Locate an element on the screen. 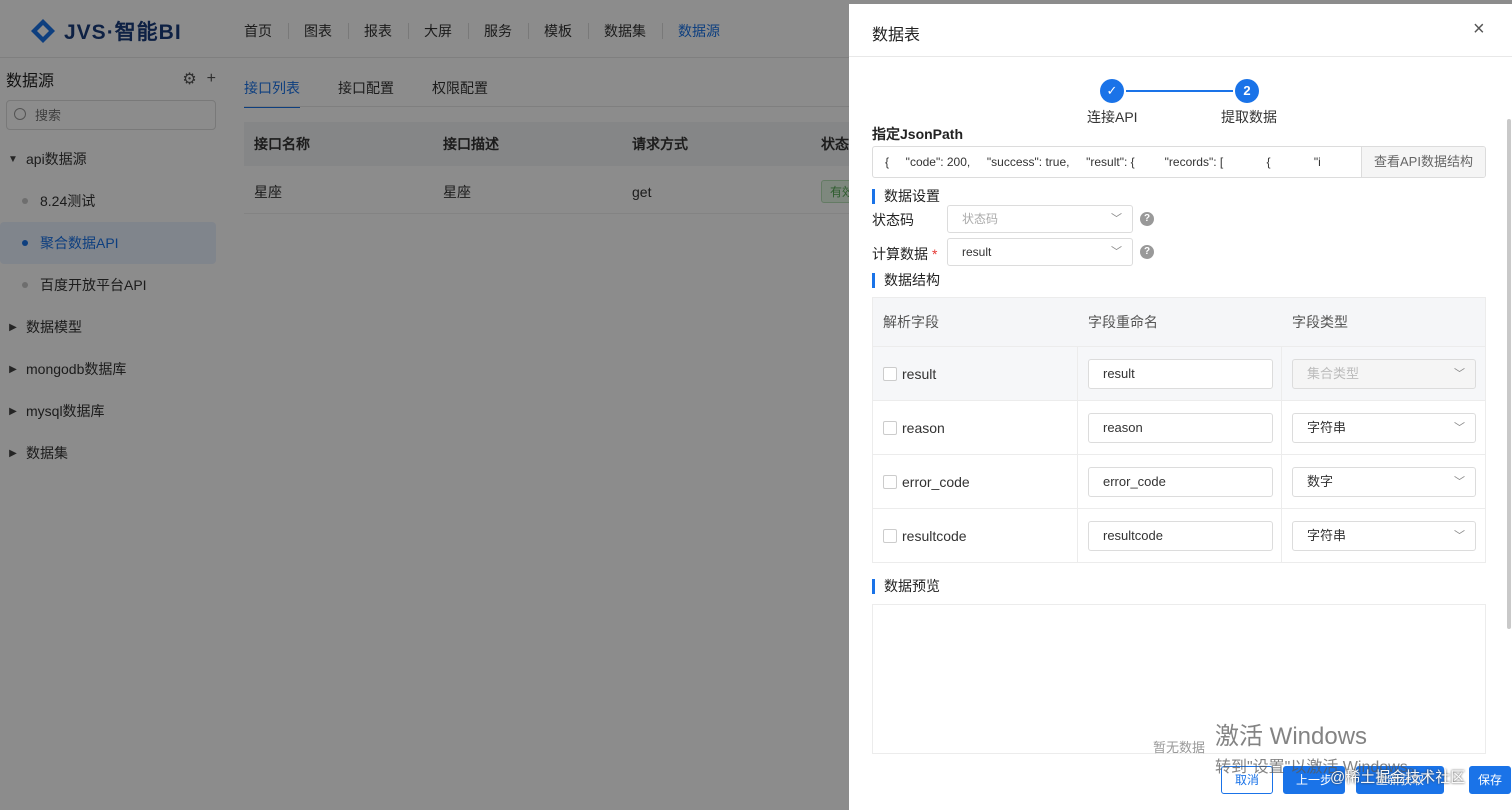 This screenshot has height=810, width=1512. step-number: 2 is located at coordinates (1247, 91).